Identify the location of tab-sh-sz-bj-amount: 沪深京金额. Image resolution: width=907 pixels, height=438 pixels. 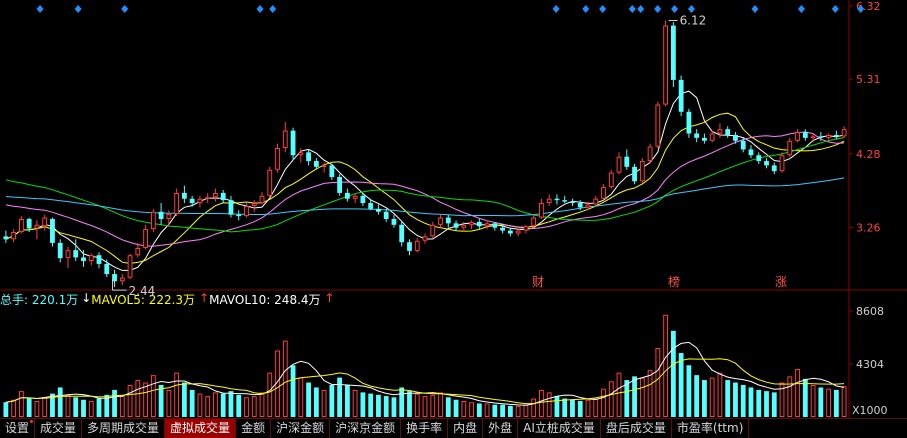
(366, 428).